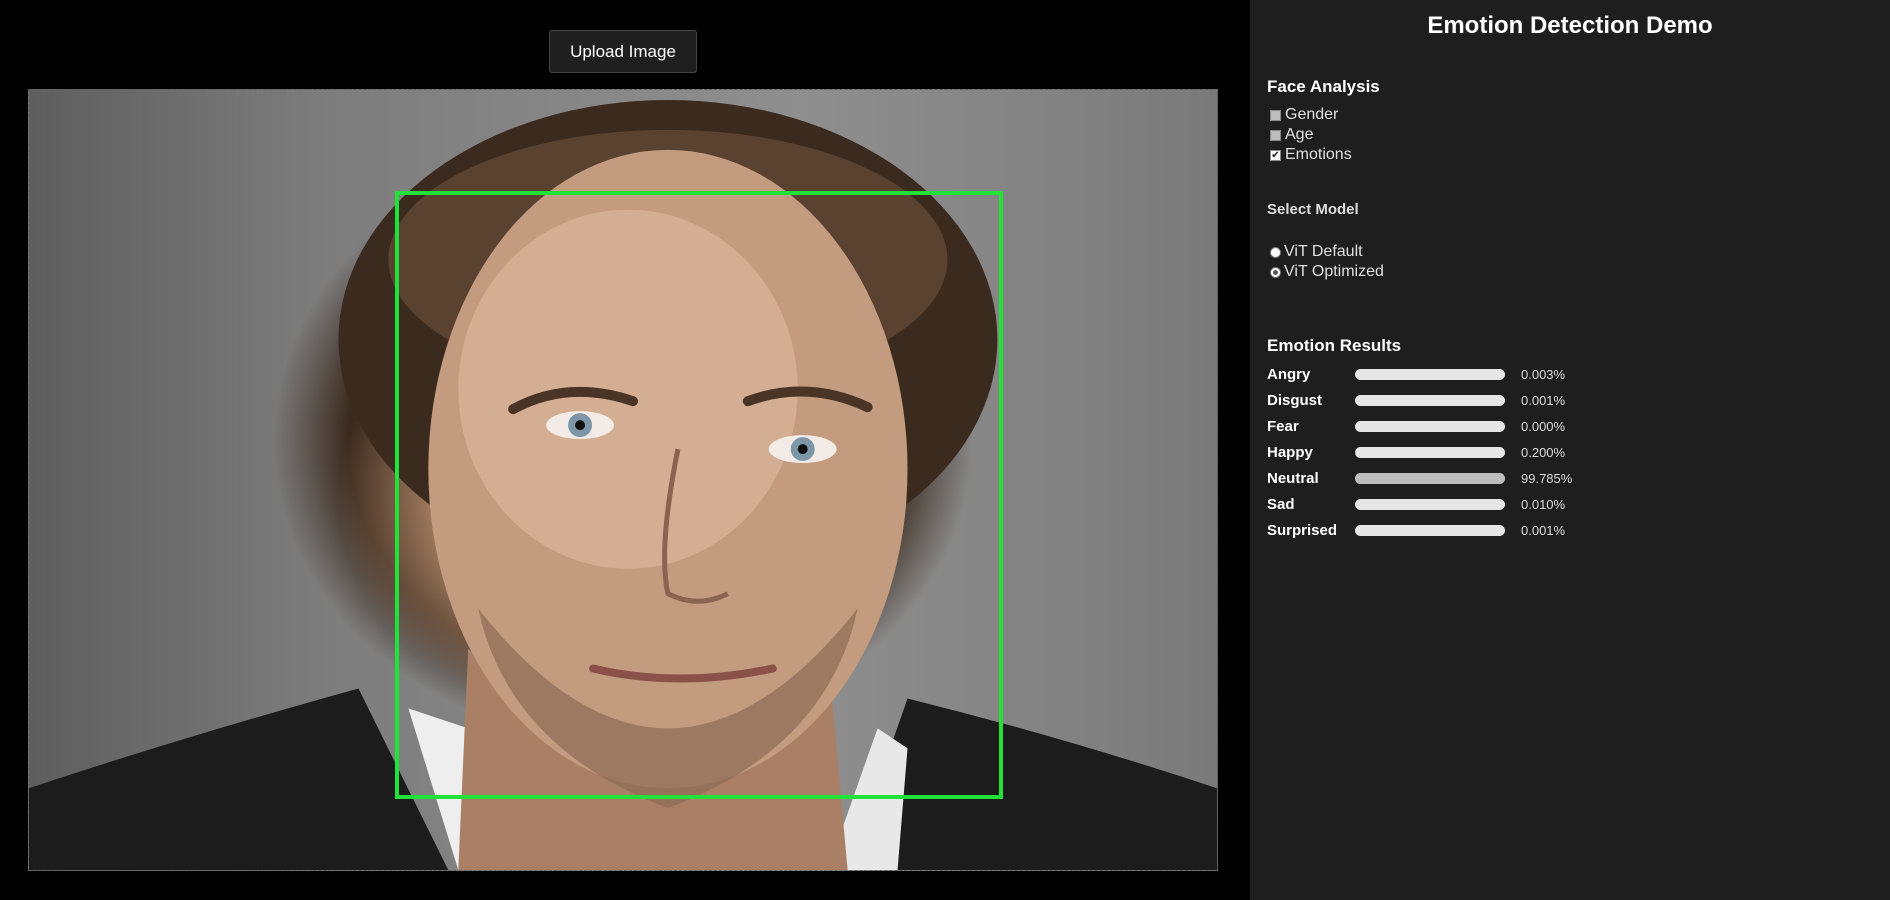 The height and width of the screenshot is (900, 1890). Describe the element at coordinates (1313, 209) in the screenshot. I see `select-model-heading: Select Model` at that location.